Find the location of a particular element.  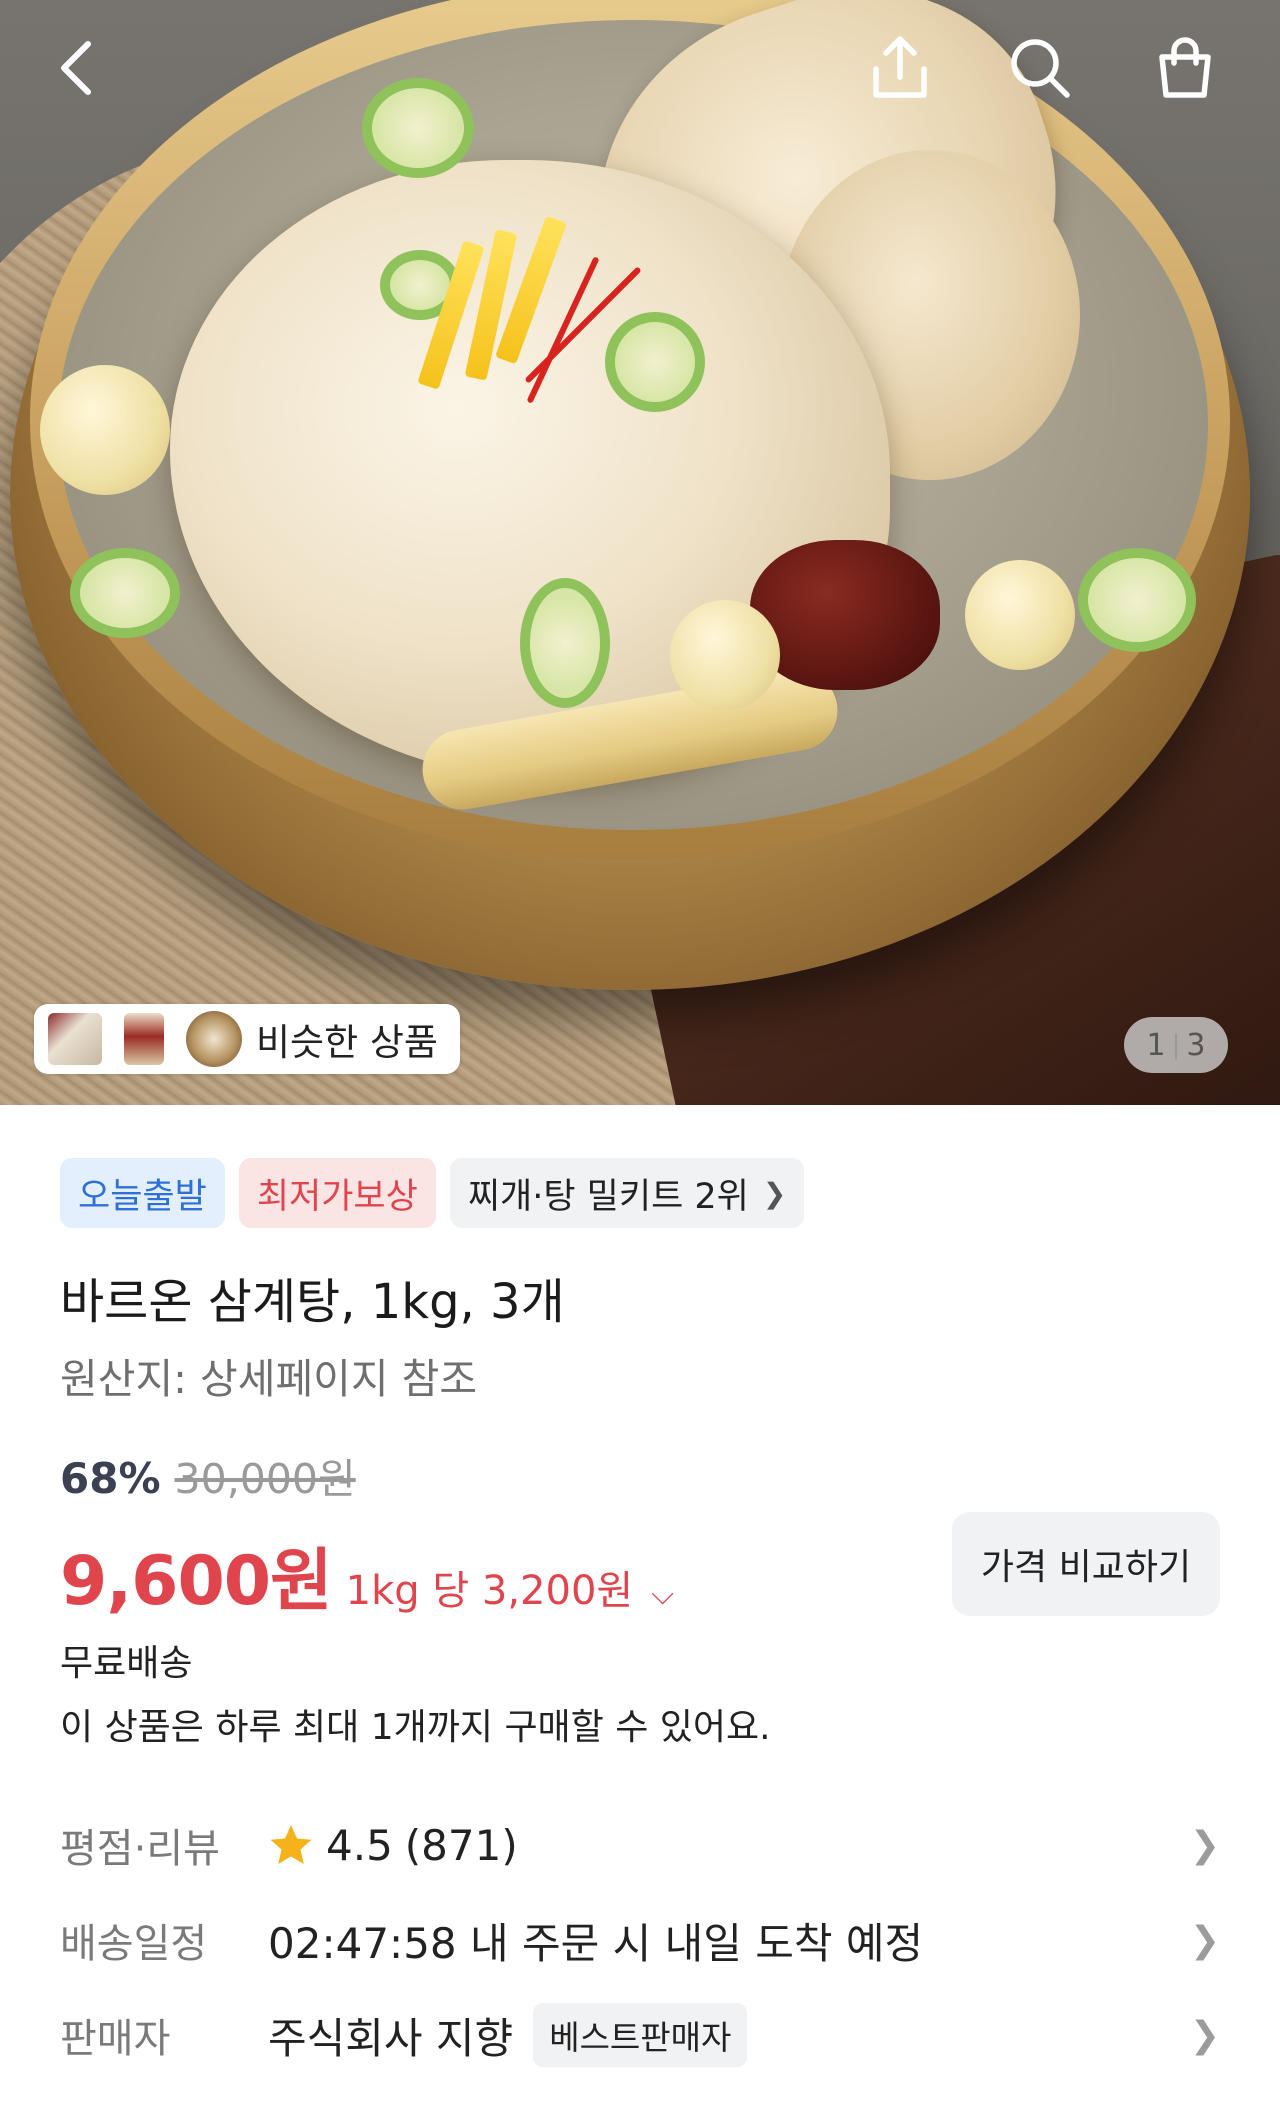

ranking-badge: 찌개·탕 밀키트 2위 ❯ is located at coordinates (627, 1193).